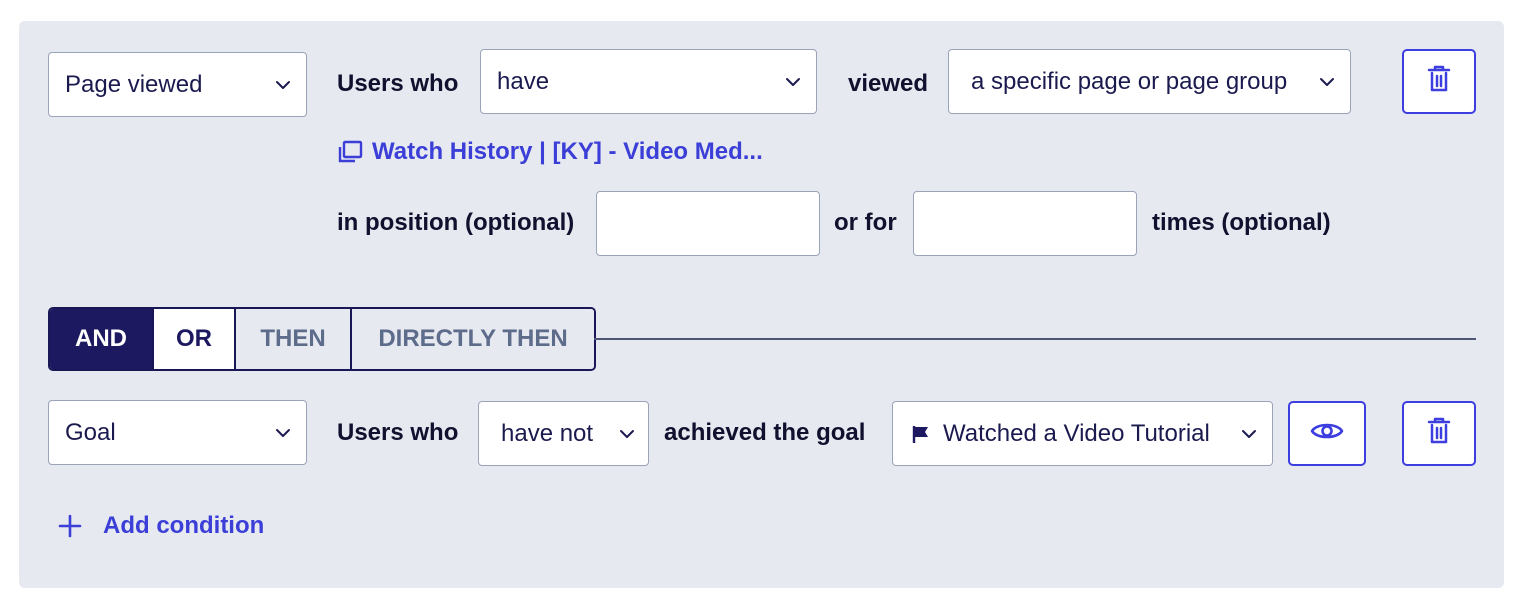 The width and height of the screenshot is (1528, 608). What do you see at coordinates (90, 432) in the screenshot?
I see `condition-type-value: Goal` at bounding box center [90, 432].